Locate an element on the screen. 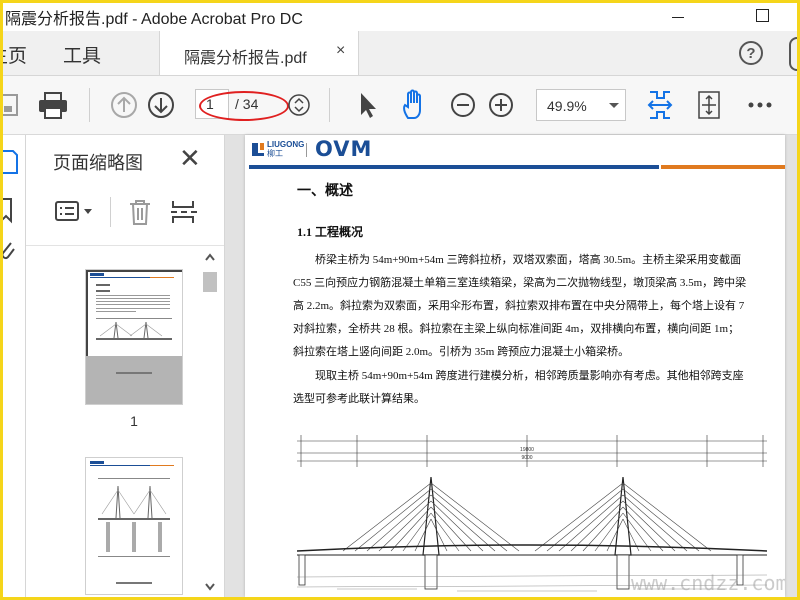 The image size is (800, 600). hand-tool-icon is located at coordinates (415, 105).